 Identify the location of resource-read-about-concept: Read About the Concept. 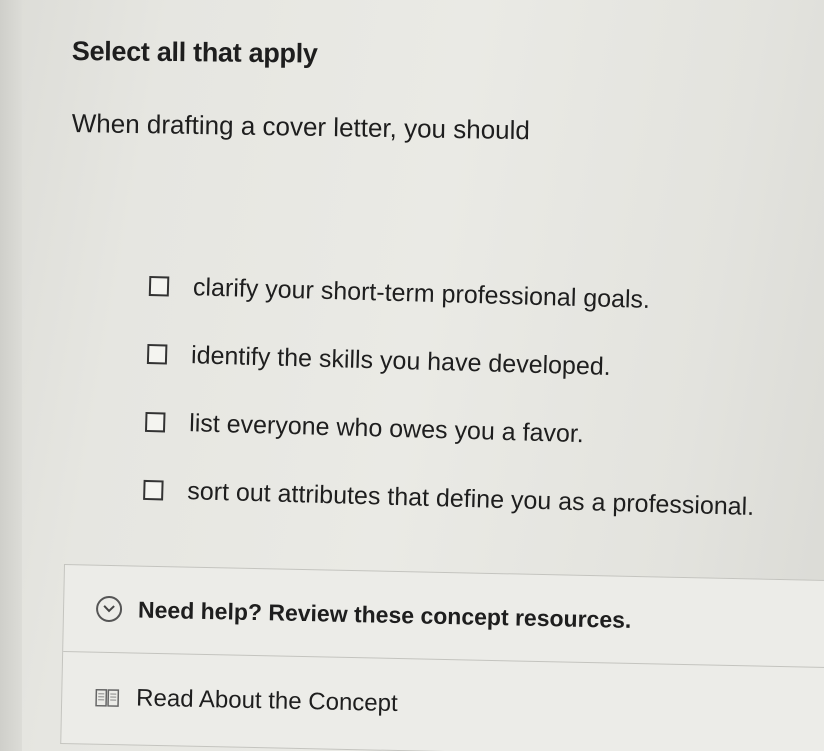
(442, 701).